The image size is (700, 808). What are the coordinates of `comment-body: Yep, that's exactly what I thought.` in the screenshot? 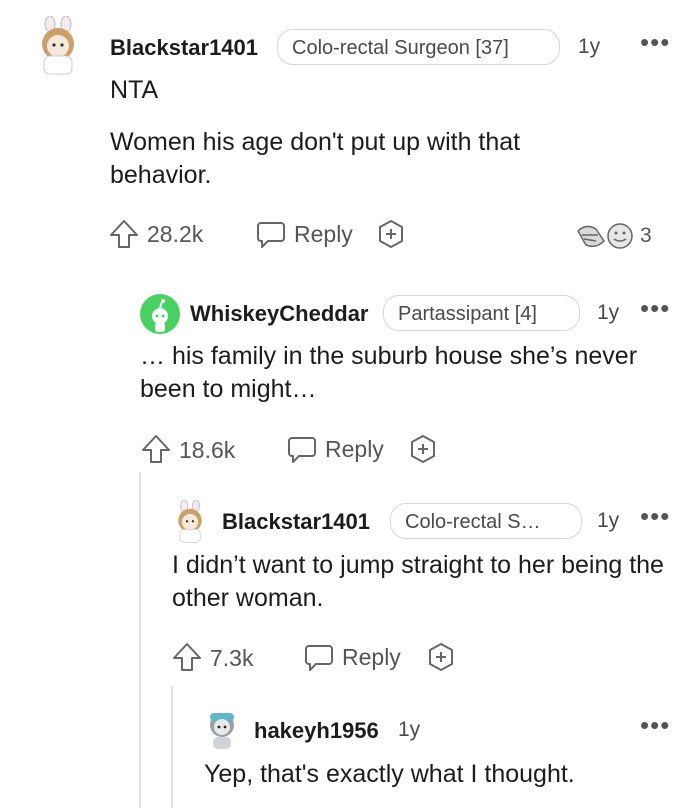 It's located at (389, 774).